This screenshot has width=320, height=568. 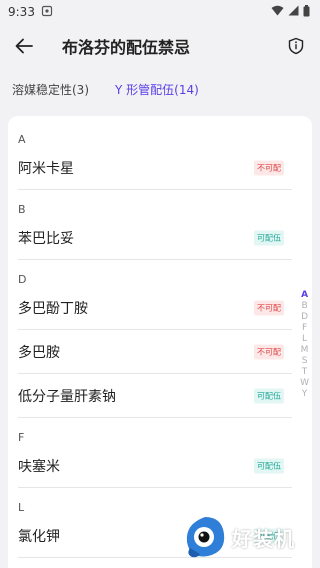 What do you see at coordinates (160, 396) in the screenshot?
I see `list-item: 低分子量肝素钠 可配伍` at bounding box center [160, 396].